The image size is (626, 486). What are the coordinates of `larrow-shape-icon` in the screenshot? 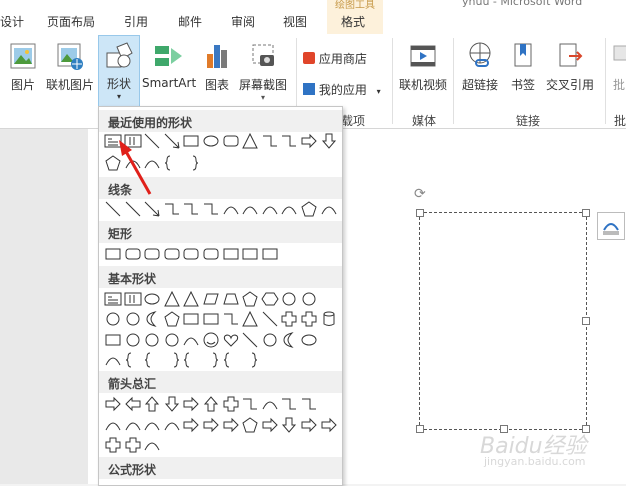 It's located at (133, 404).